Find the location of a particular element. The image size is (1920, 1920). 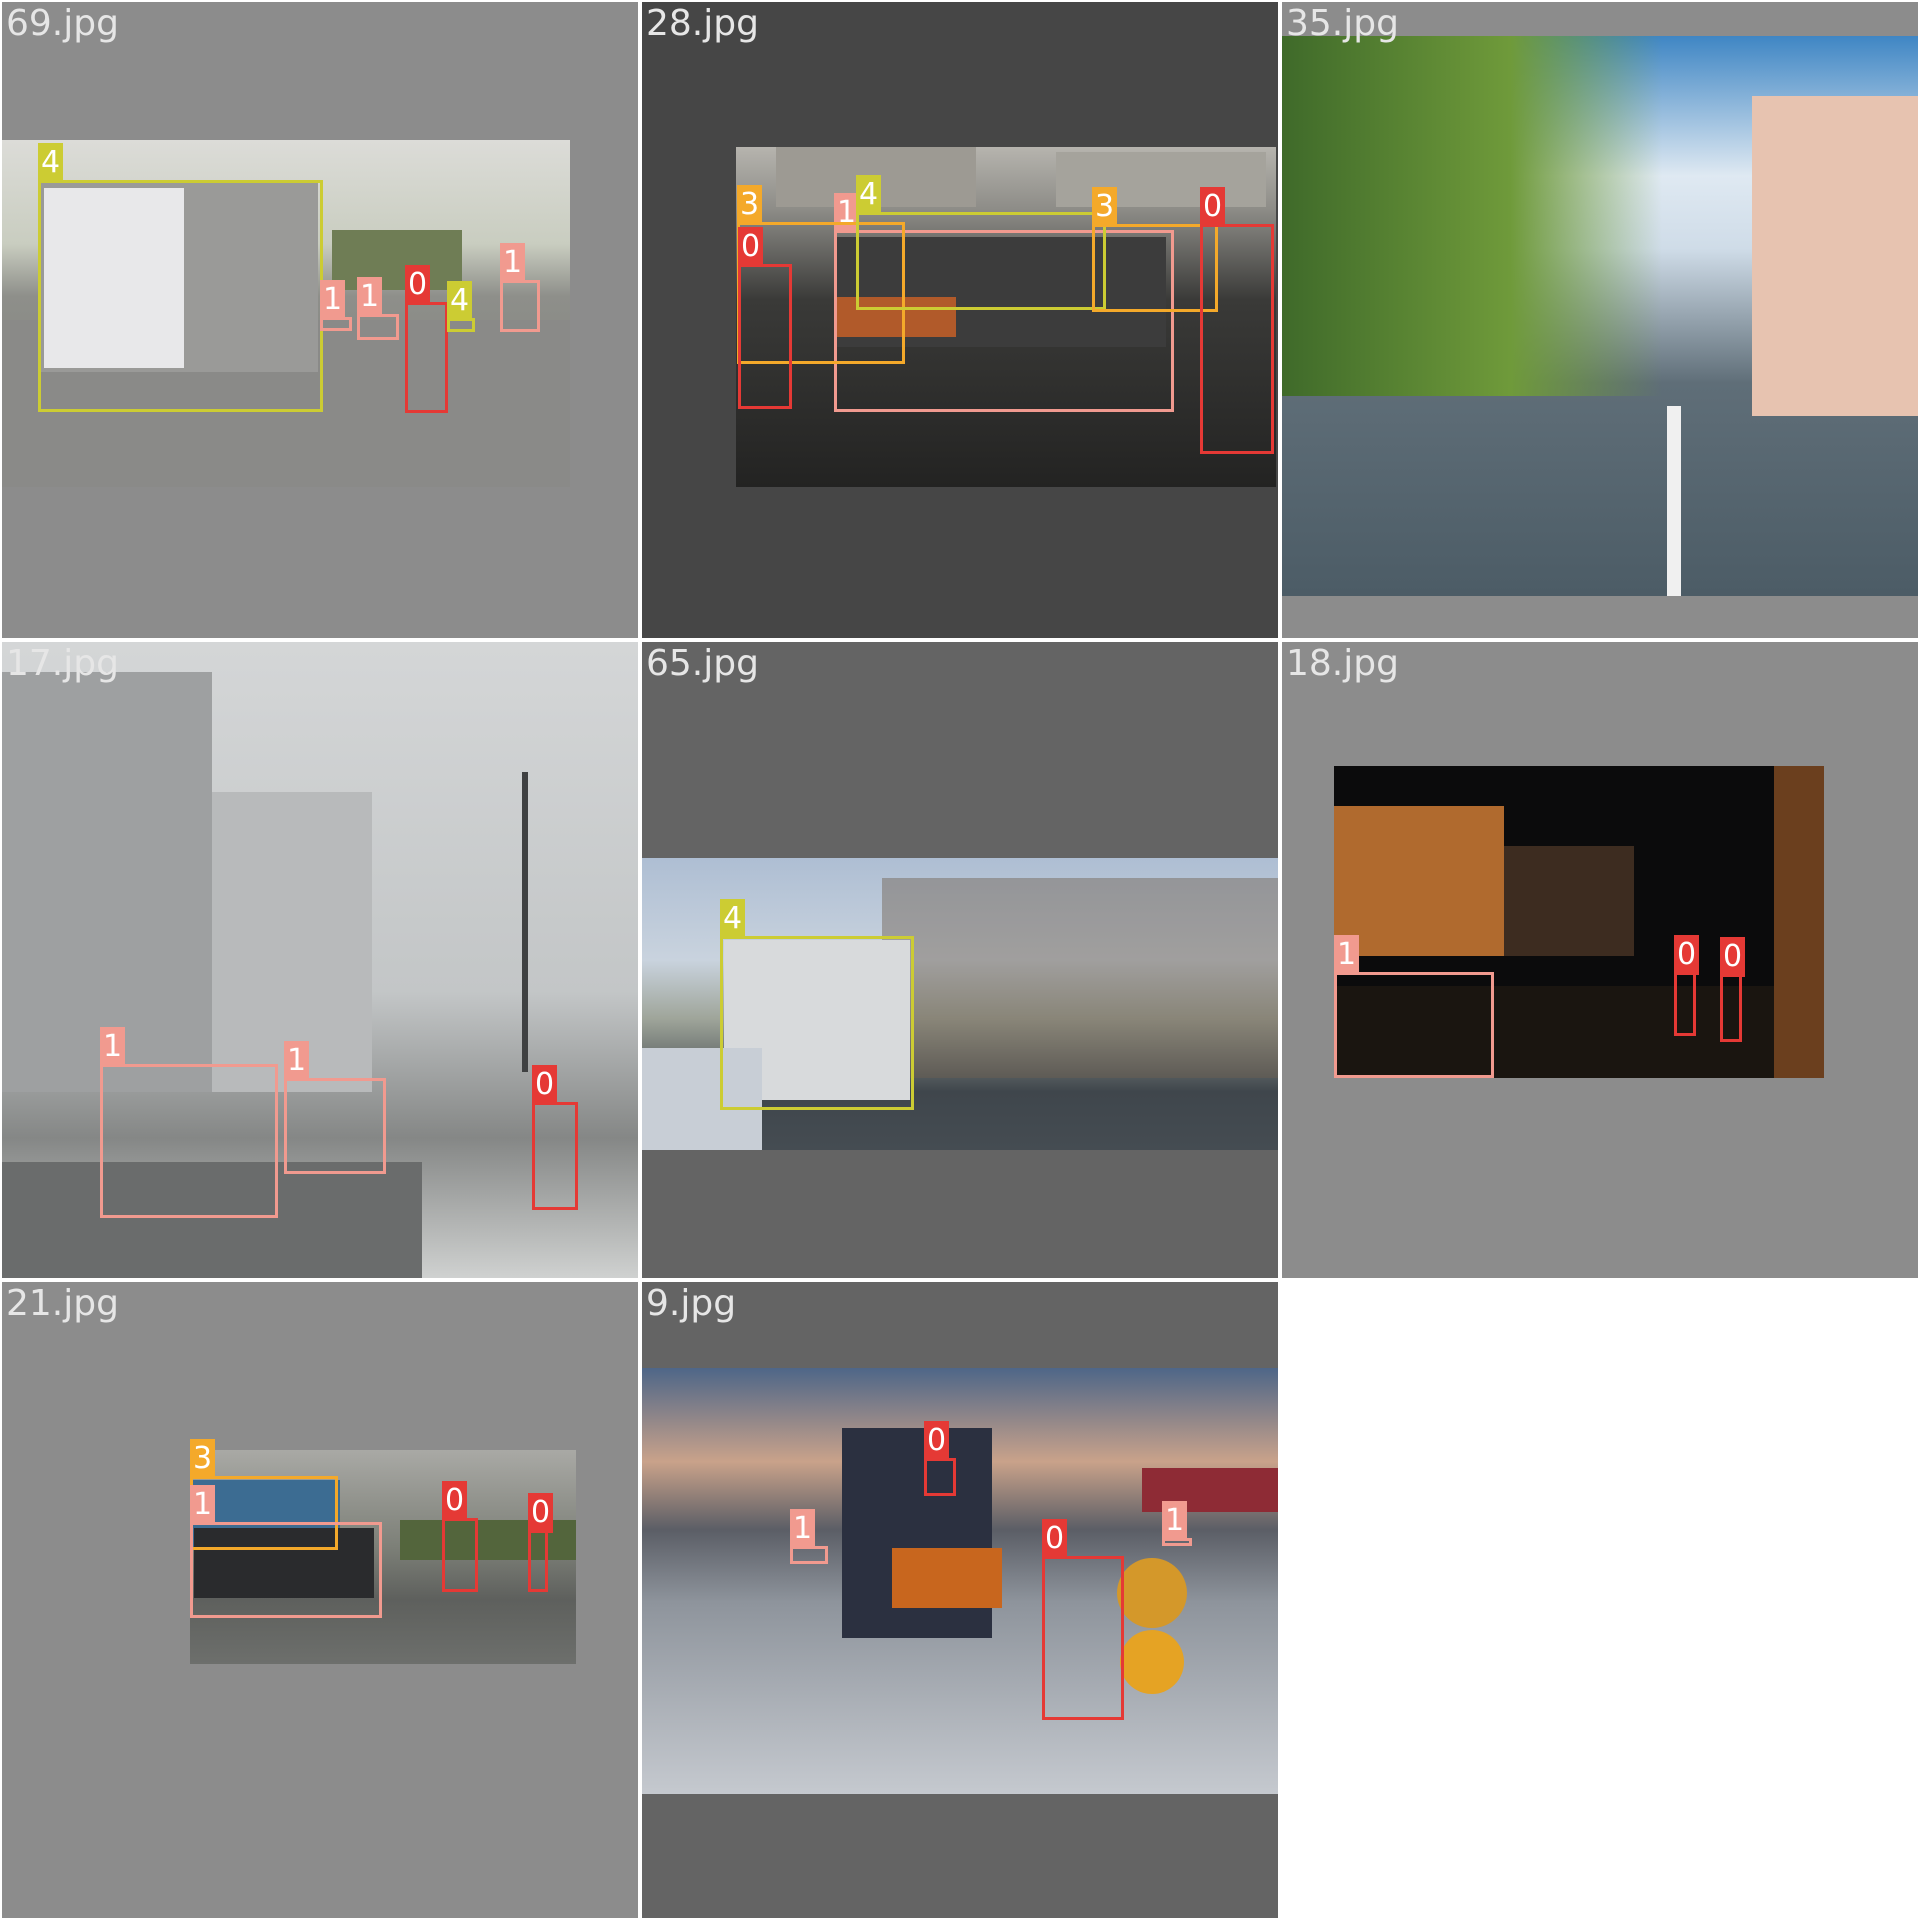

filename-label: 65.jpg is located at coordinates (702, 663).